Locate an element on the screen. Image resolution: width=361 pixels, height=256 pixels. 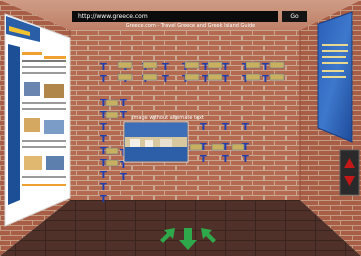
wall-poster is located at coordinates (335, 77).